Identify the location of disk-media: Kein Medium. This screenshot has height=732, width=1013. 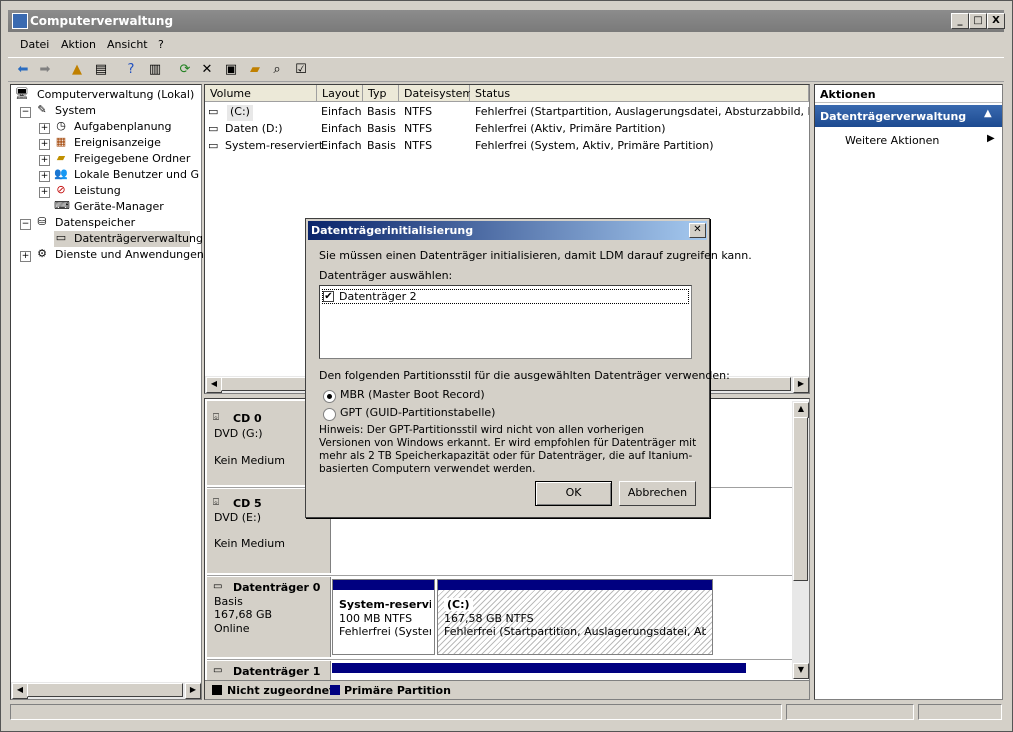
(249, 460).